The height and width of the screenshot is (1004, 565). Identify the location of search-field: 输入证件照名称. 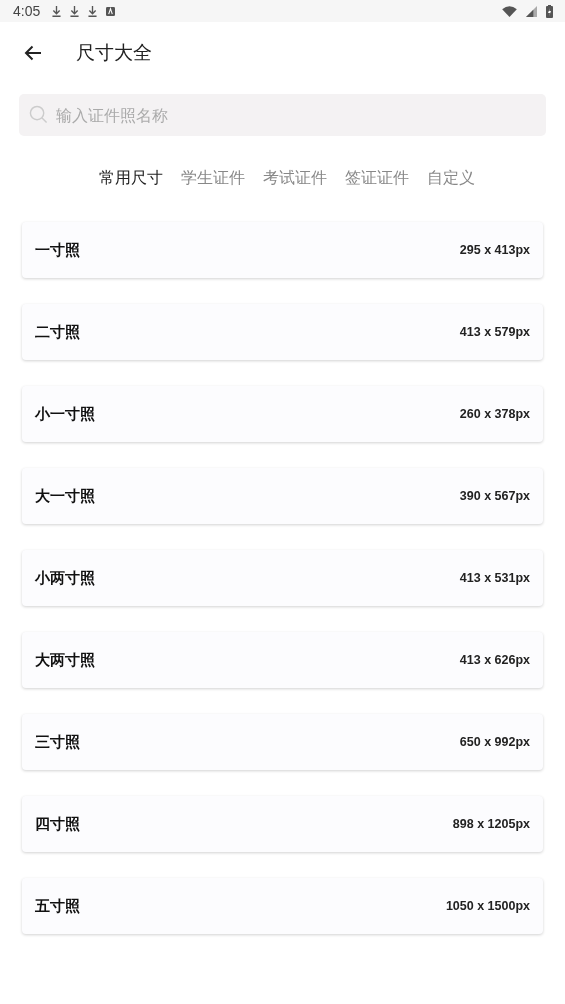
(282, 115).